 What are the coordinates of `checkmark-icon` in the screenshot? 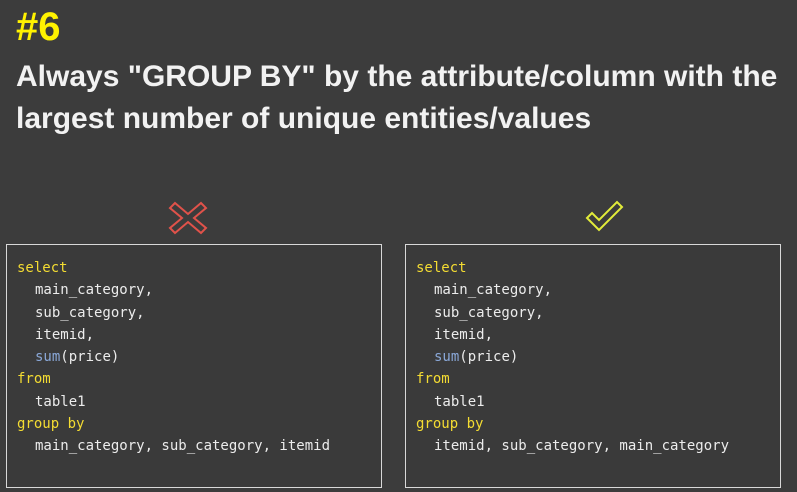 It's located at (604, 216).